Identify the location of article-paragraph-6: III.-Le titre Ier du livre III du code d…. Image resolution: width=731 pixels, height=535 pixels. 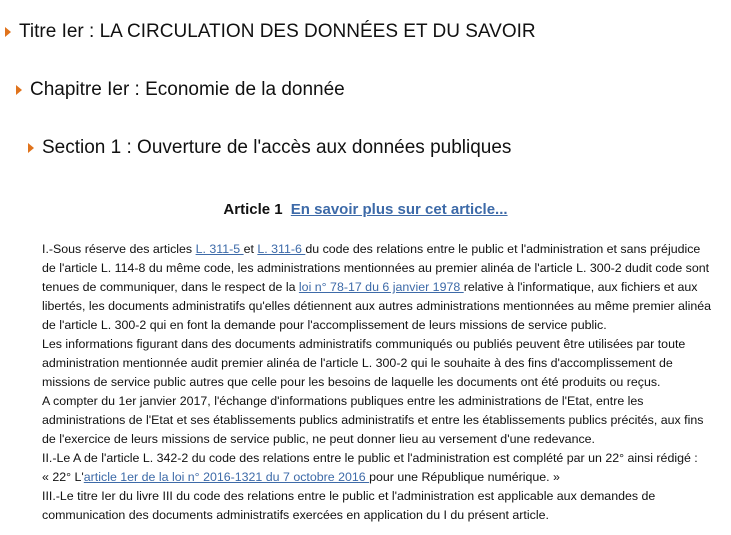
(349, 505).